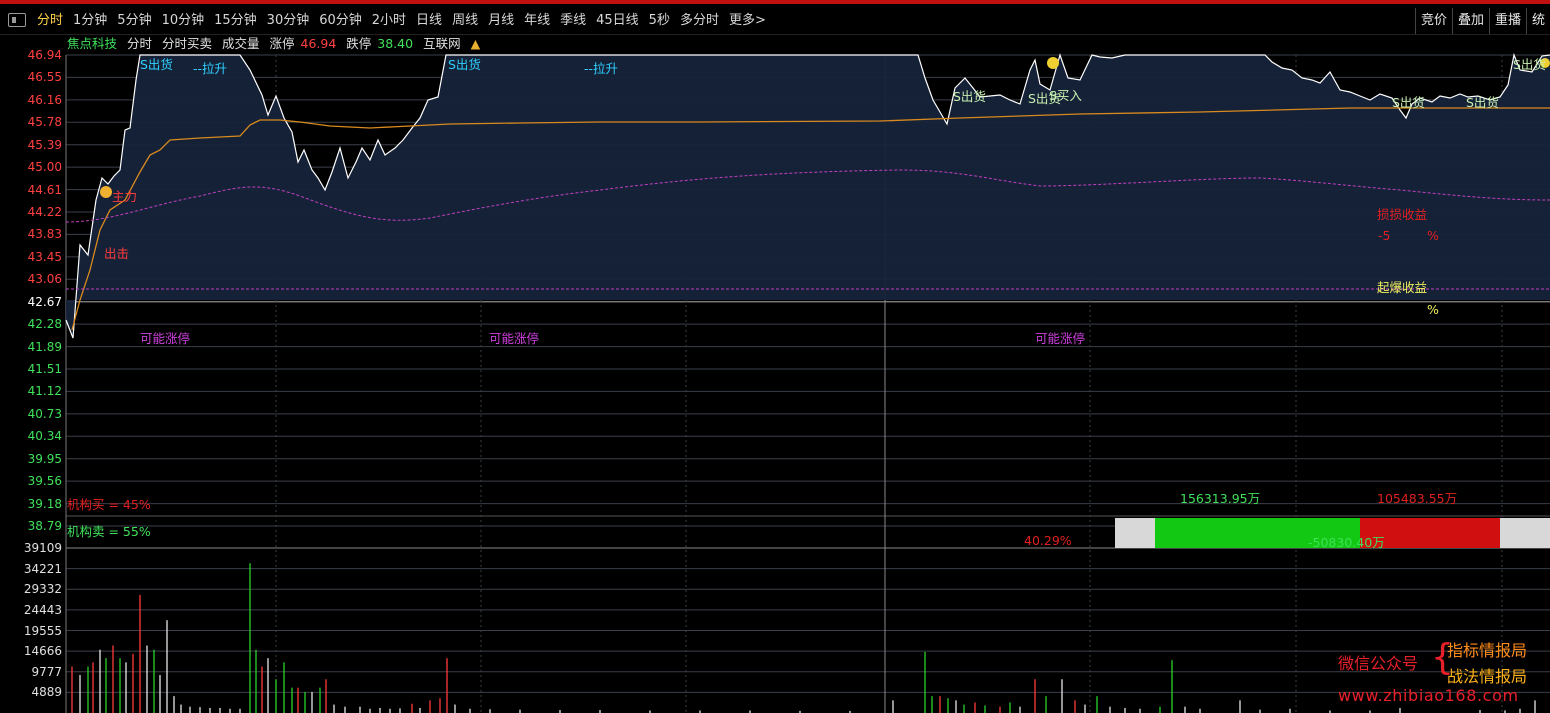 This screenshot has width=1550, height=713. What do you see at coordinates (42, 589) in the screenshot?
I see `volume-tick: 29332` at bounding box center [42, 589].